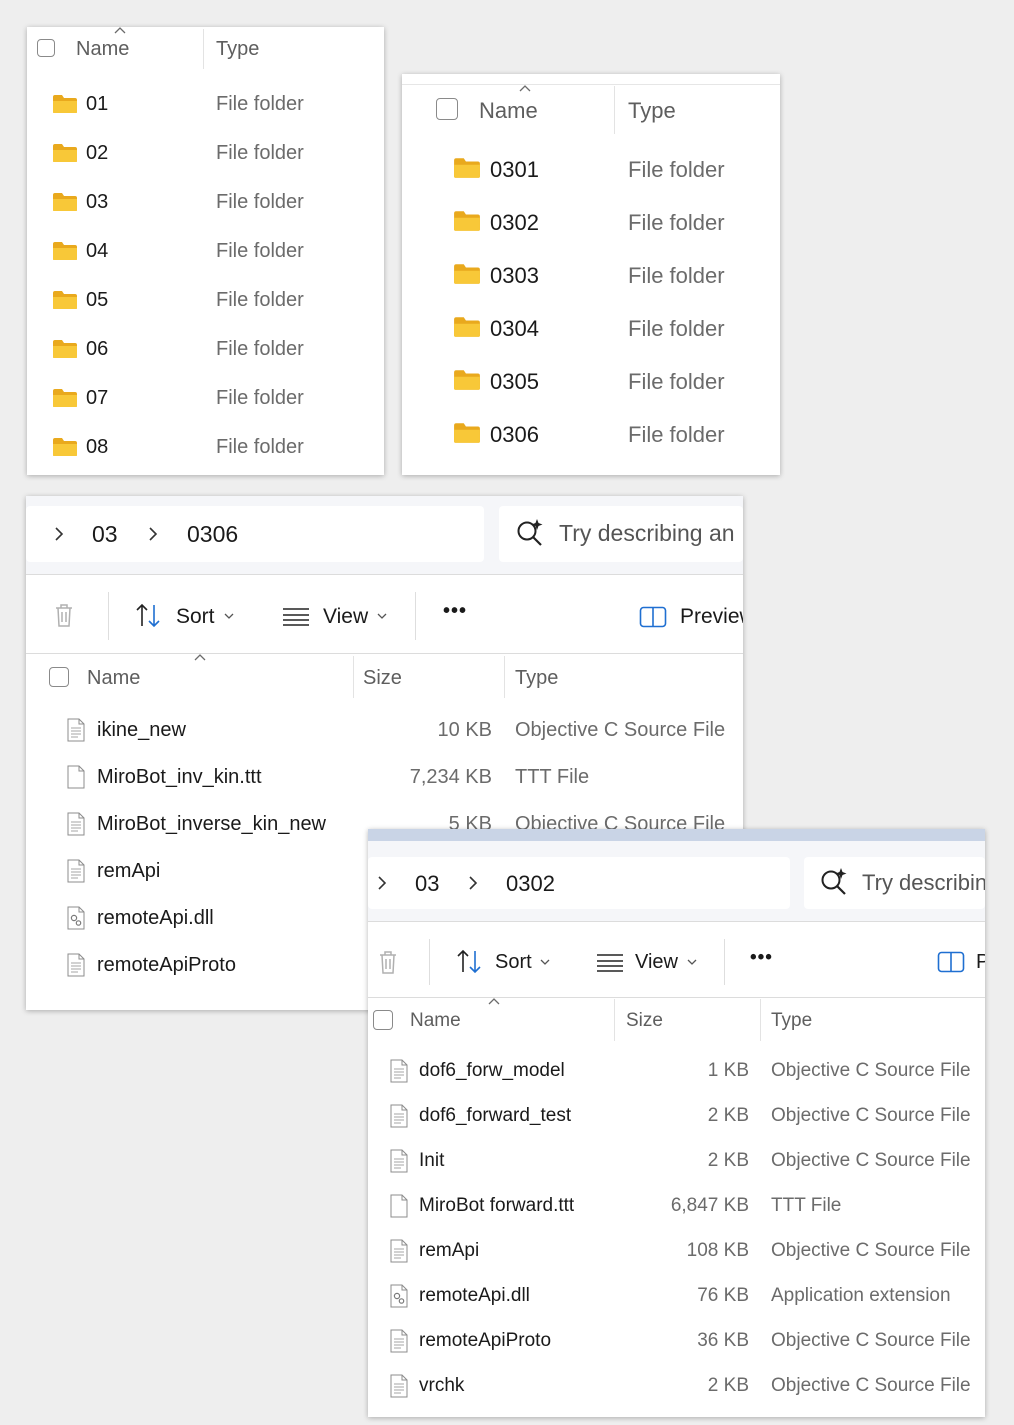  Describe the element at coordinates (676, 1252) in the screenshot. I see `file-row: remApi 108 KB Objective C Source File` at that location.